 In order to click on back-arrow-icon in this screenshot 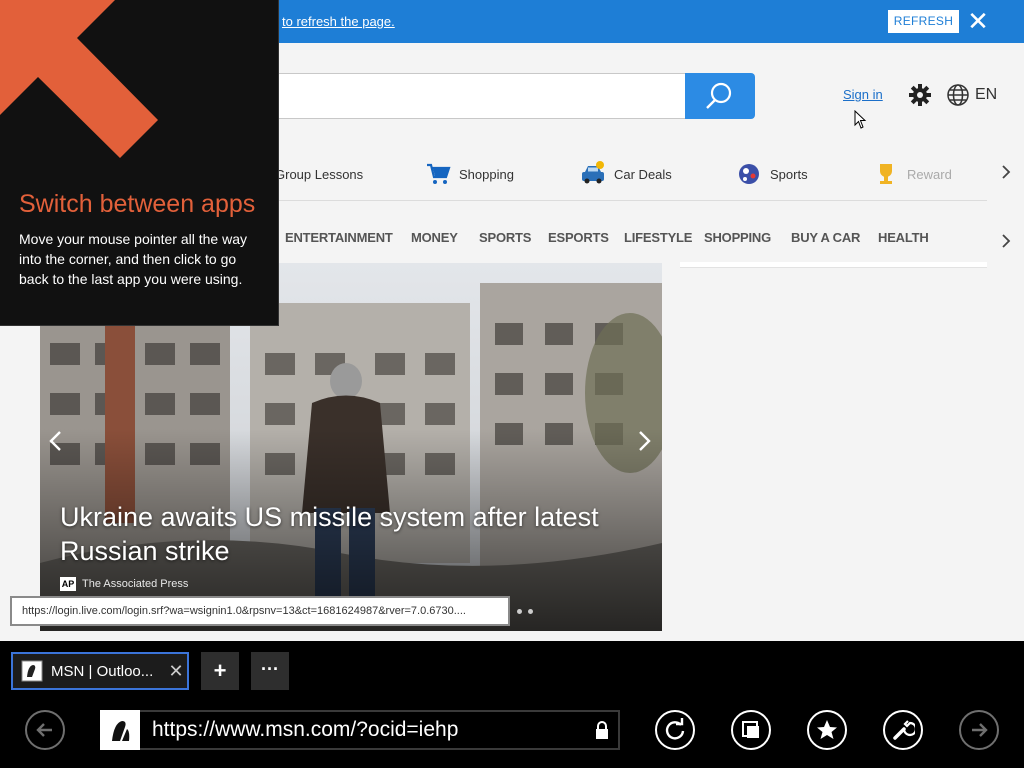, I will do `click(44, 730)`.